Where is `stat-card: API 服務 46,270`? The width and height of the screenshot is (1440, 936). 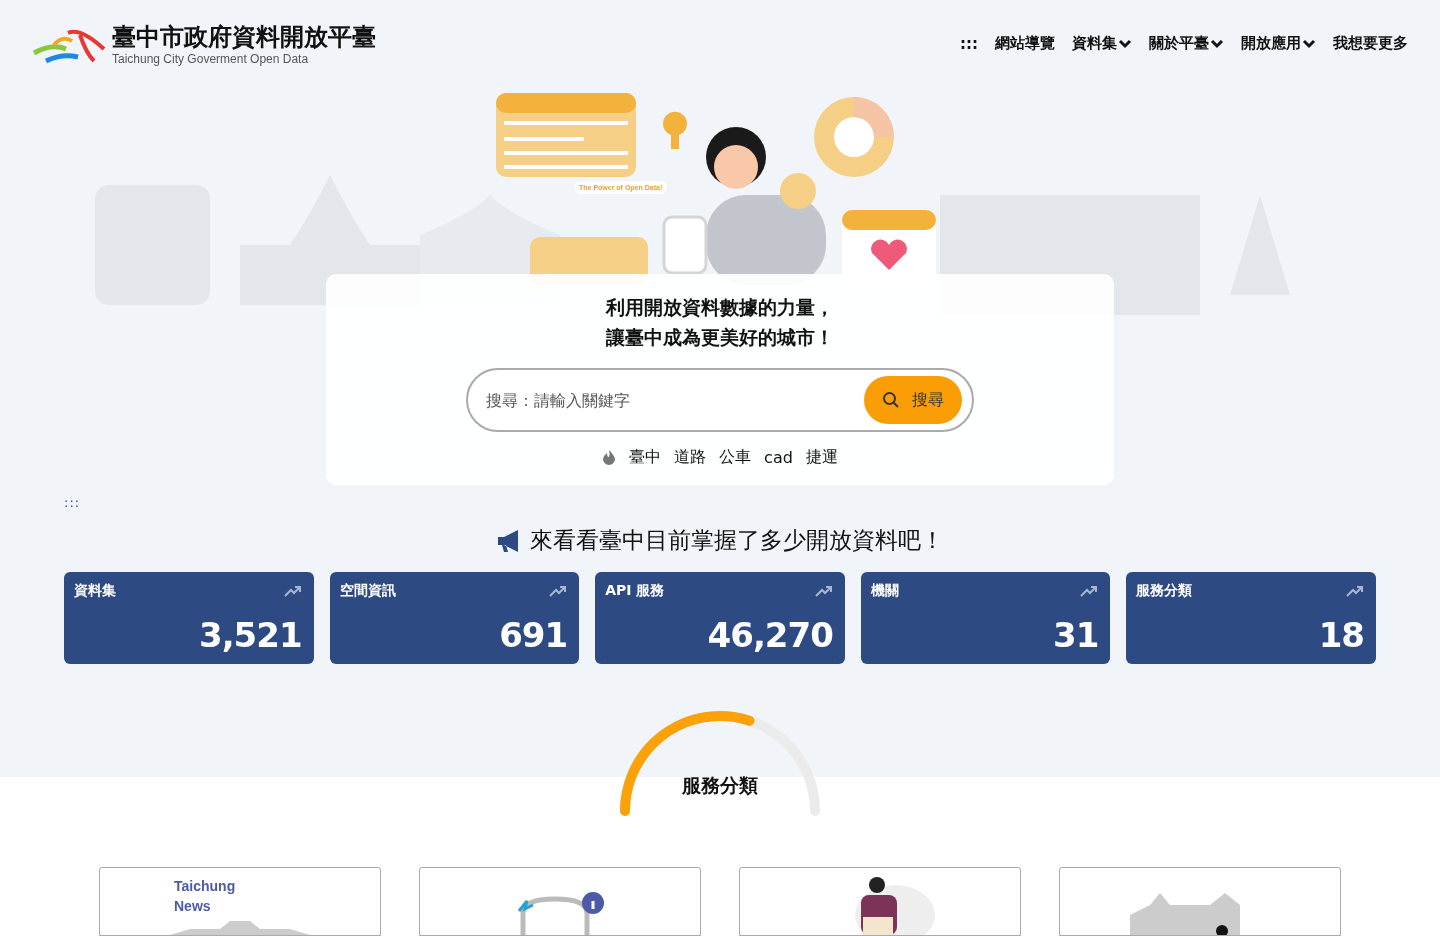
stat-card: API 服務 46,270 is located at coordinates (720, 618).